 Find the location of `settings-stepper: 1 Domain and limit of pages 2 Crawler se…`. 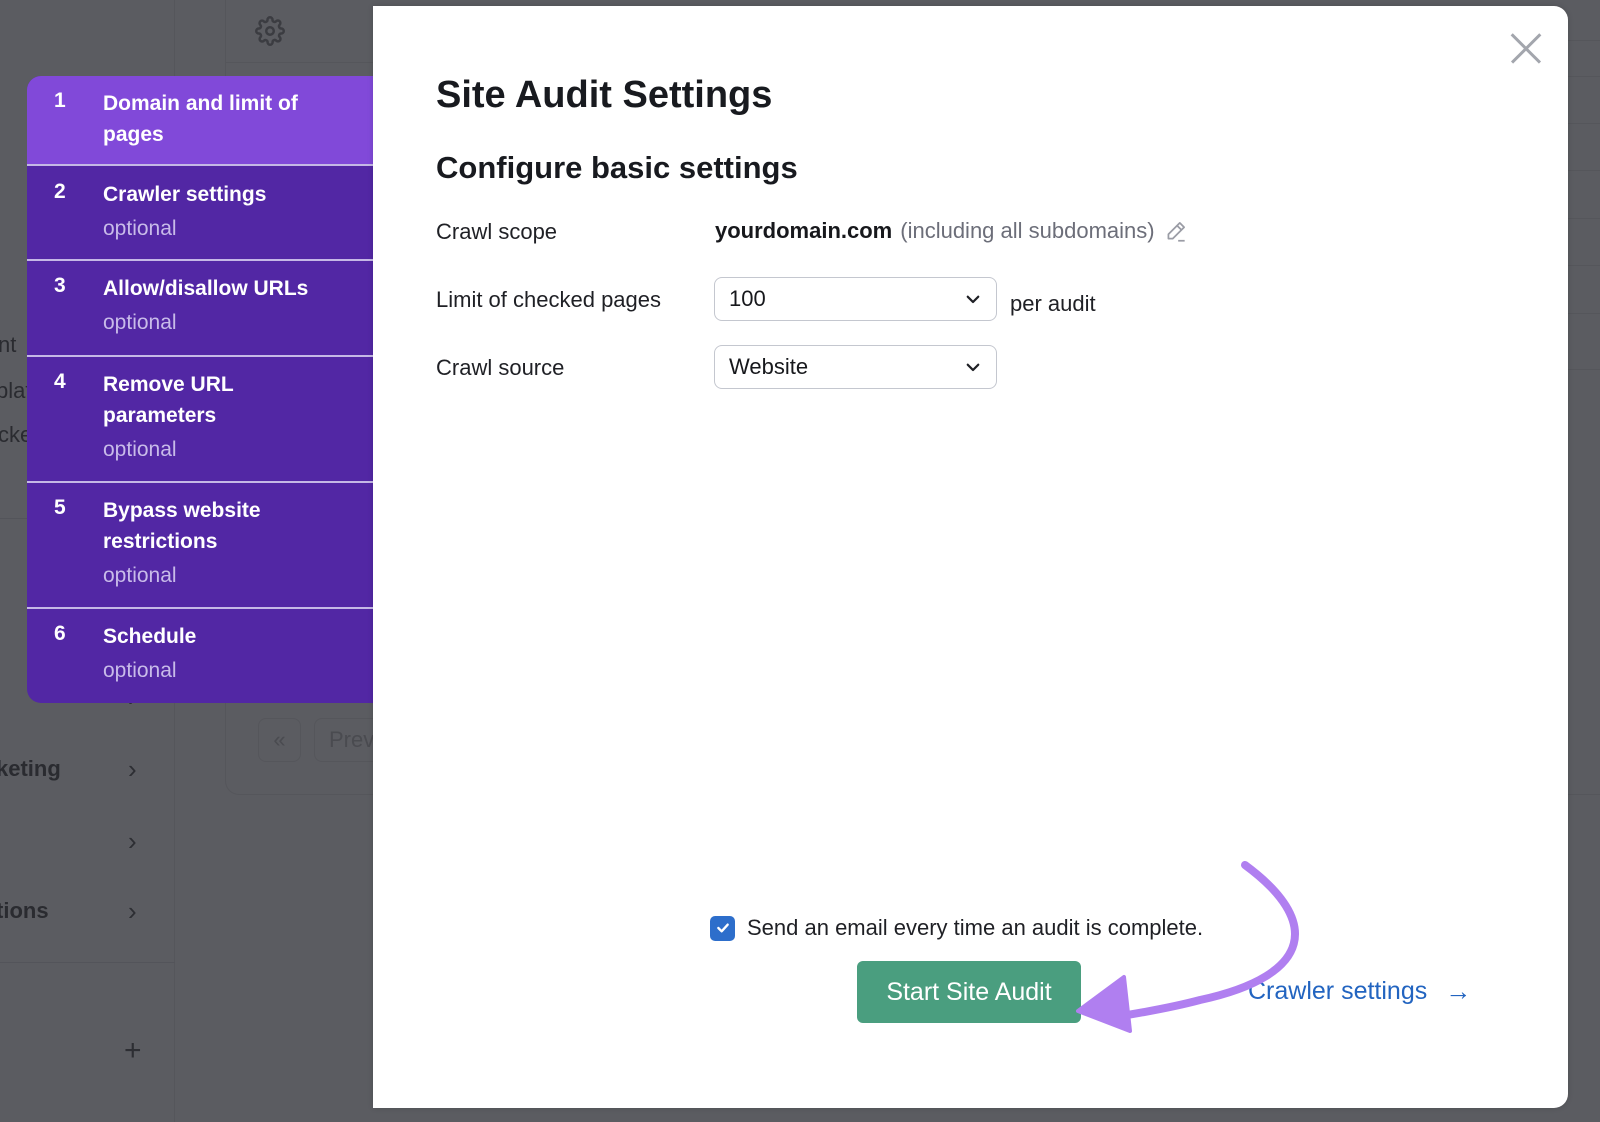

settings-stepper: 1 Domain and limit of pages 2 Crawler se… is located at coordinates (201, 389).